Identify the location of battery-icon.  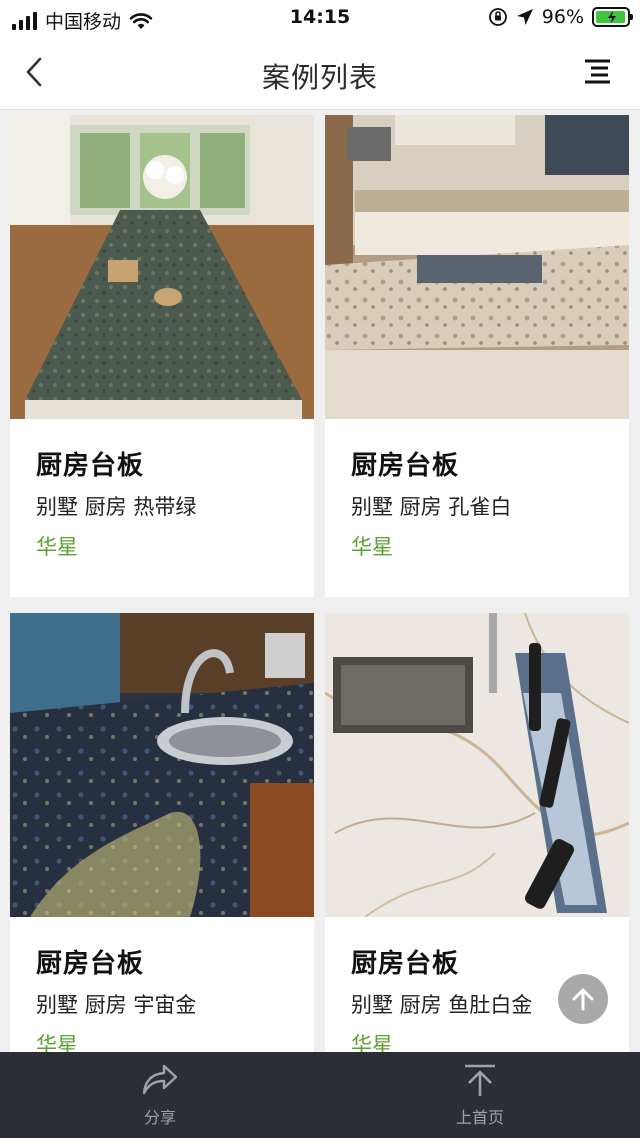
(612, 17).